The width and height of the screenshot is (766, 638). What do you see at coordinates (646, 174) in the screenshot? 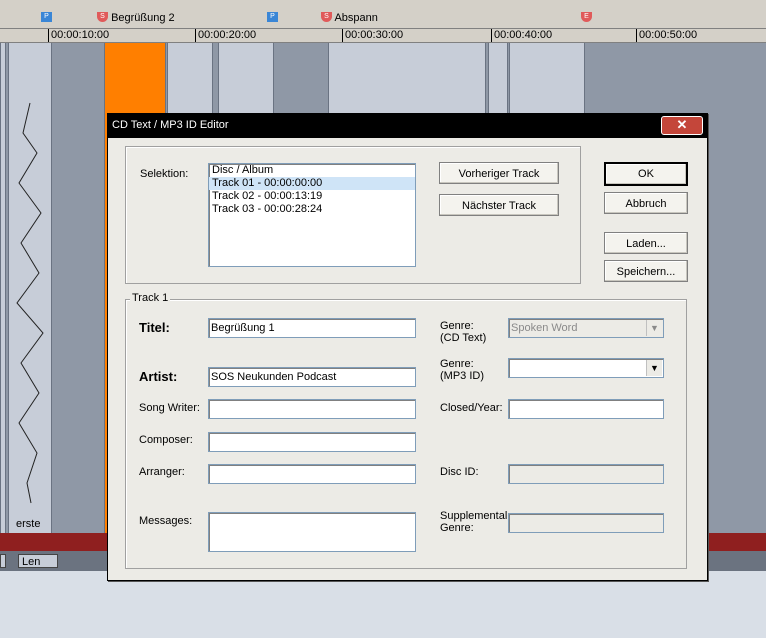
I see `ok-button: OK` at bounding box center [646, 174].